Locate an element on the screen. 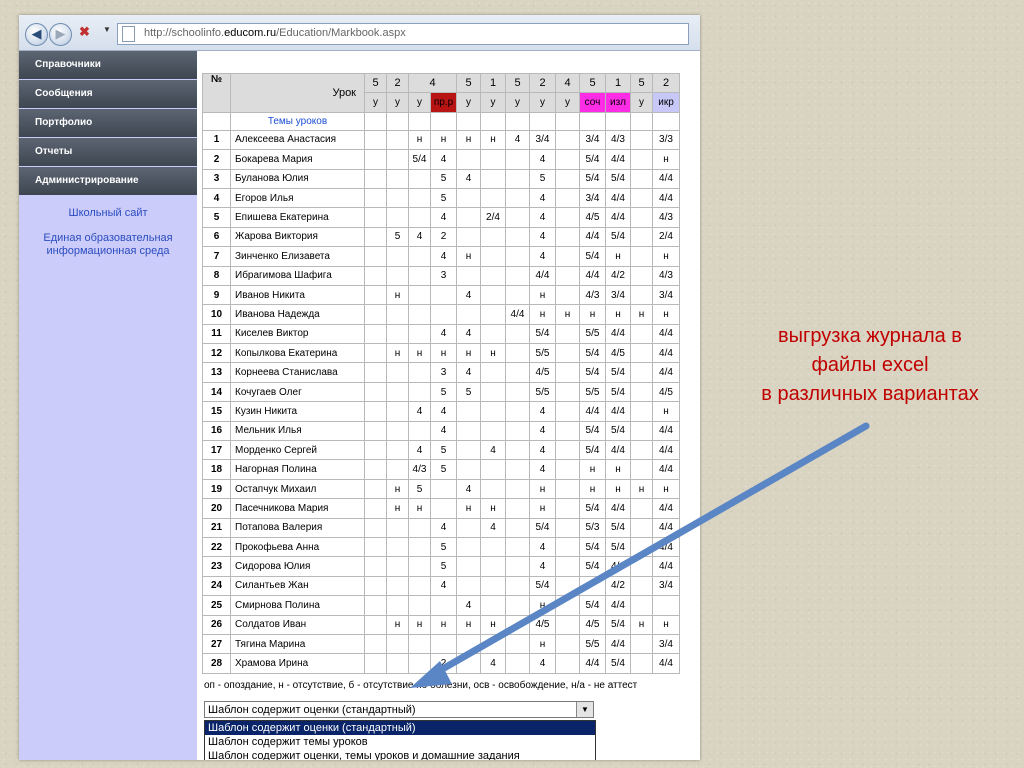 Image resolution: width=1024 pixels, height=768 pixels. grade-cell: 3 is located at coordinates (443, 372).